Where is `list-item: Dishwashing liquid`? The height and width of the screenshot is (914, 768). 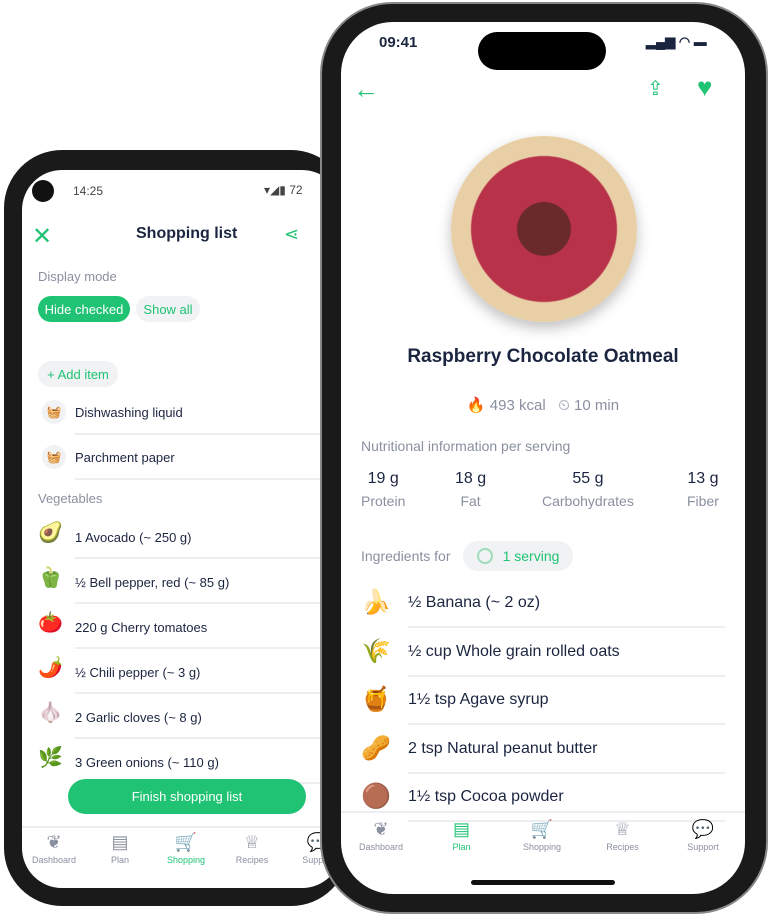 list-item: Dishwashing liquid is located at coordinates (129, 412).